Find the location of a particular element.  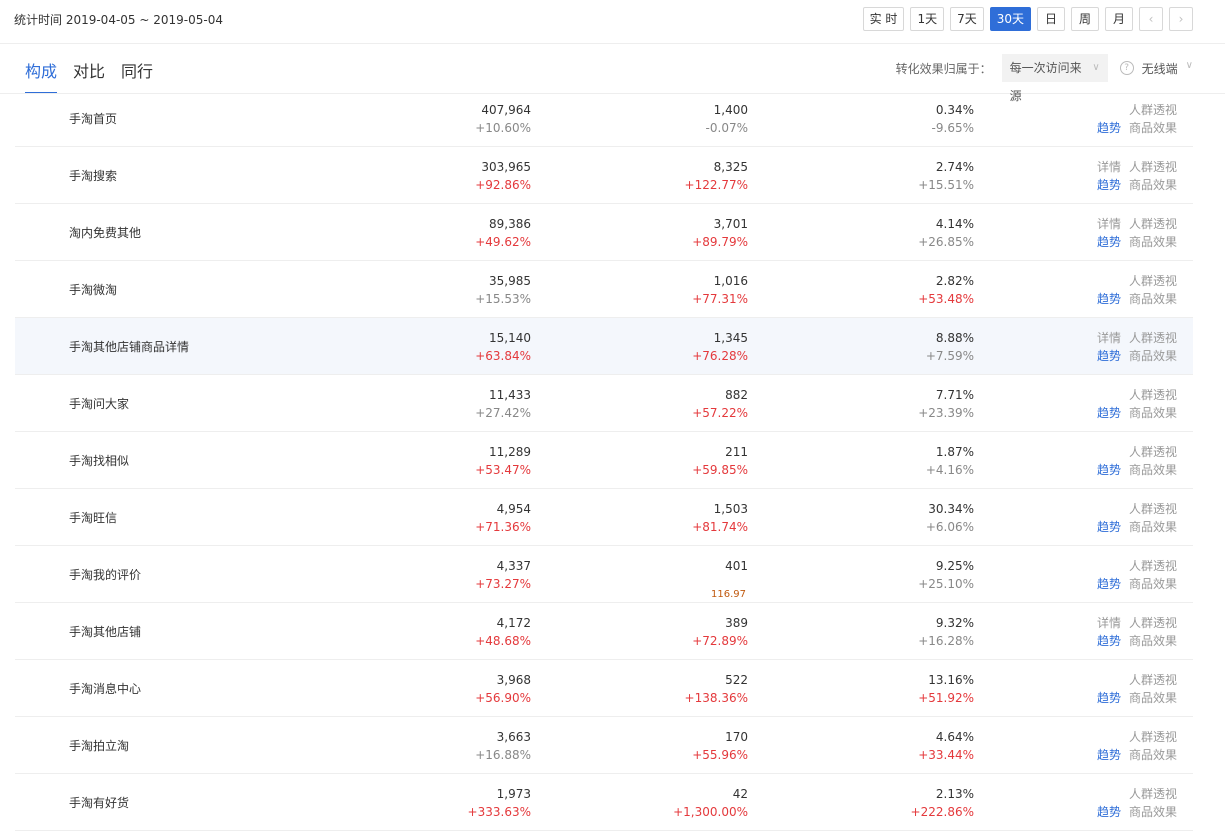

conversion-cell: 4.64% +33.44% is located at coordinates (946, 746).